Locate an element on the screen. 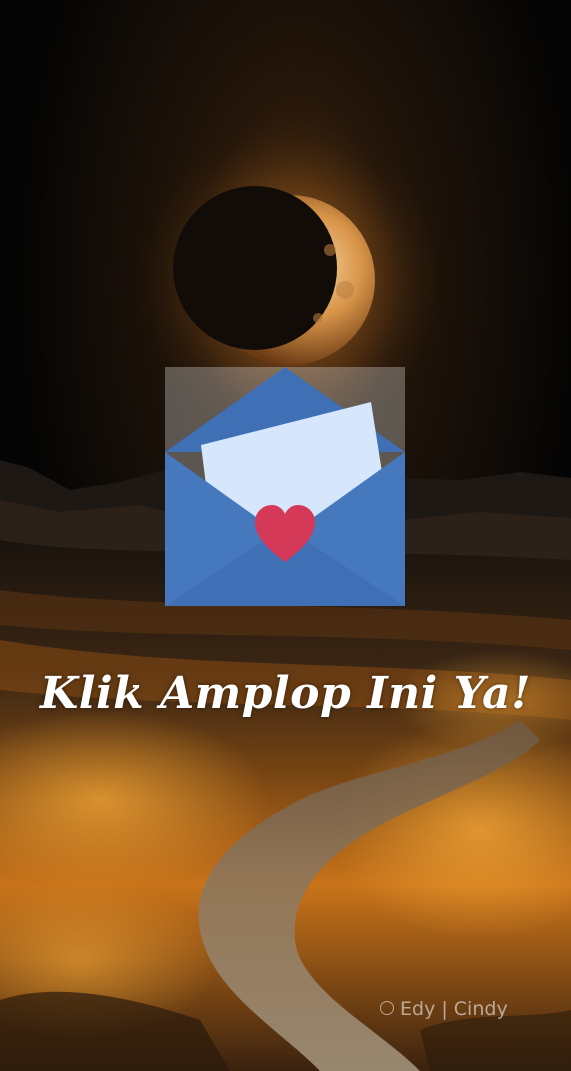 This screenshot has width=571, height=1071. open-envelope-button is located at coordinates (285, 486).